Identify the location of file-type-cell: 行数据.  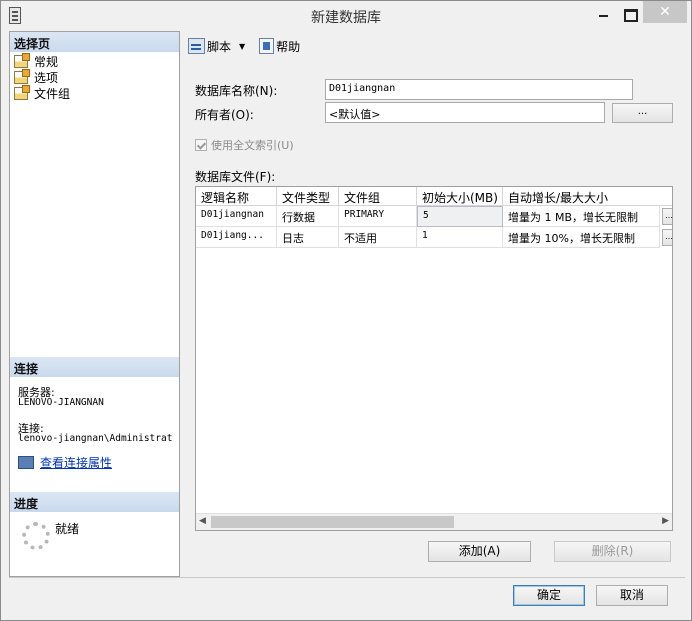
(308, 216).